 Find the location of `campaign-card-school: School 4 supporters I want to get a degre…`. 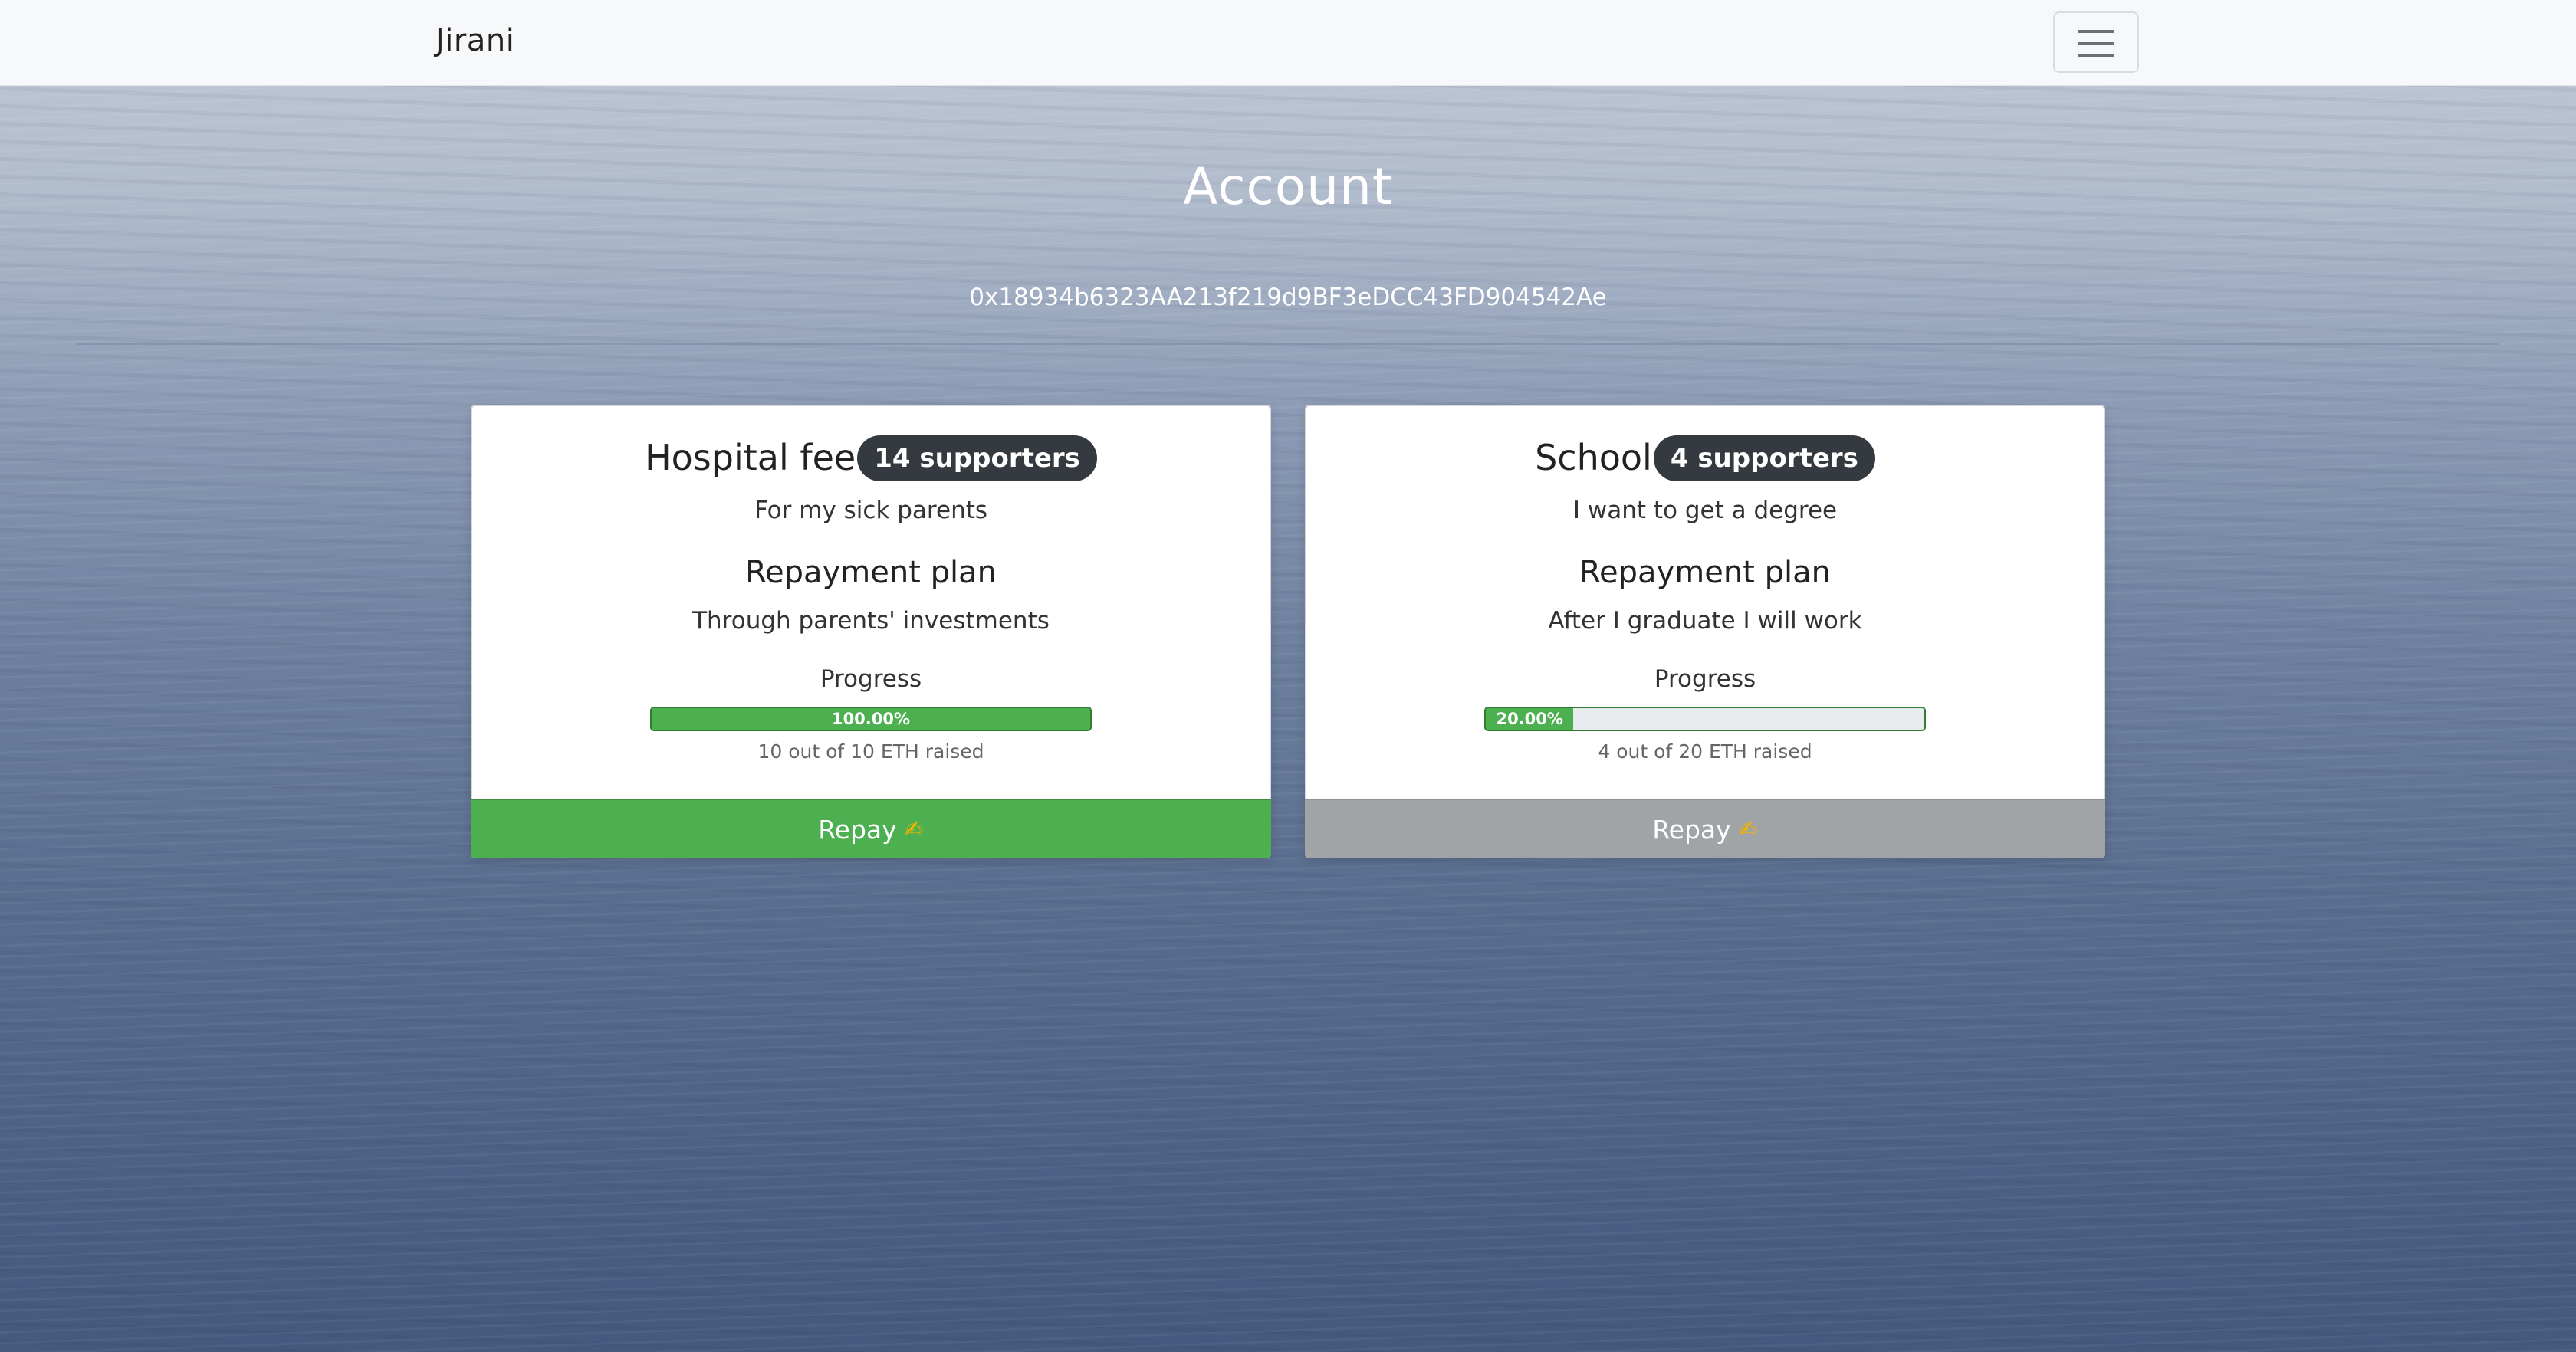

campaign-card-school: School 4 supporters I want to get a degre… is located at coordinates (1705, 631).